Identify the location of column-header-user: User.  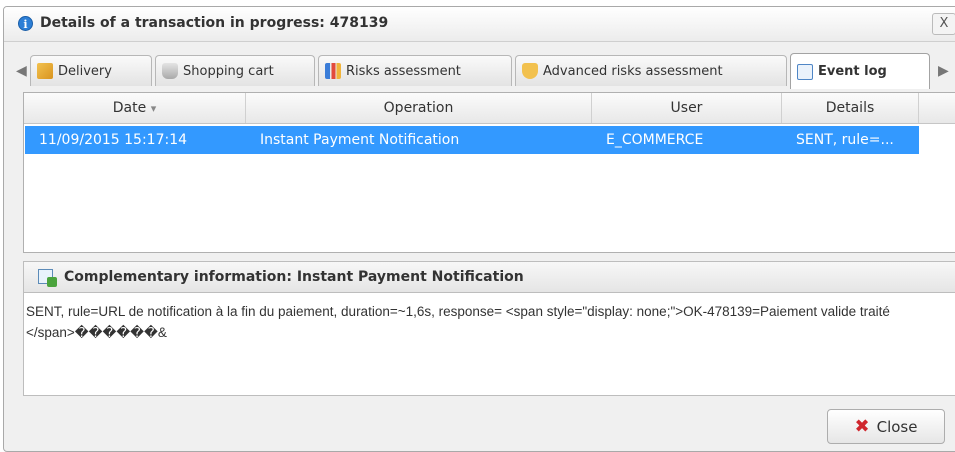
(687, 108).